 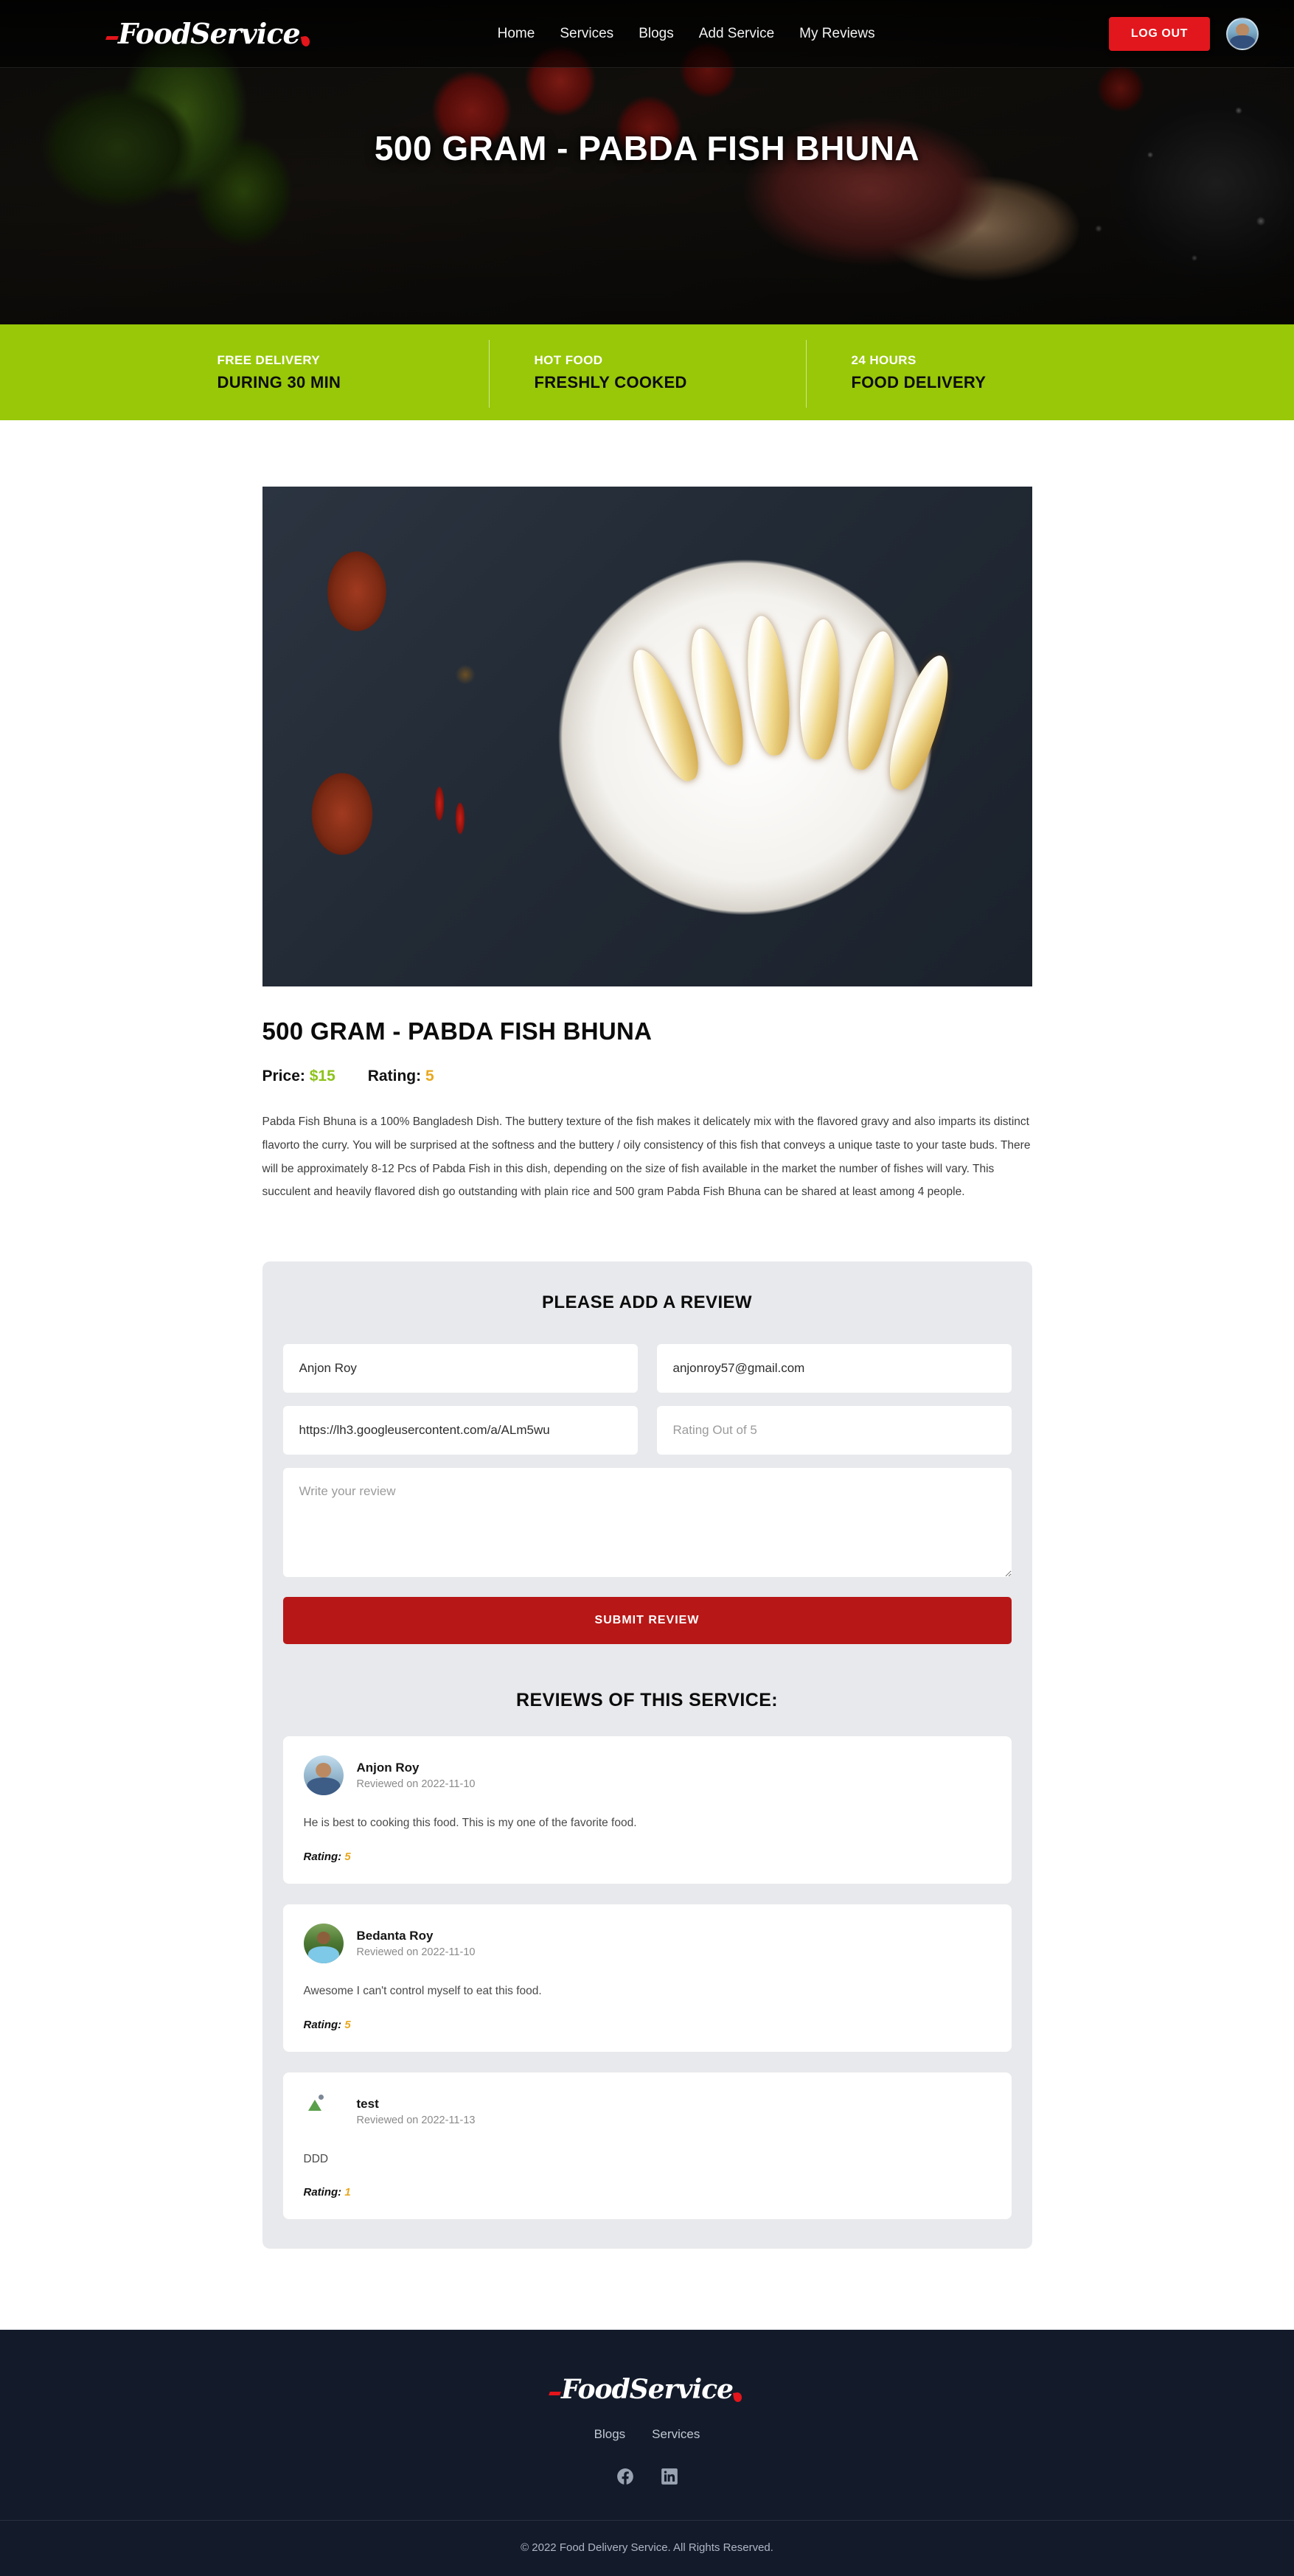 What do you see at coordinates (367, 2103) in the screenshot?
I see `reviewer-name: test` at bounding box center [367, 2103].